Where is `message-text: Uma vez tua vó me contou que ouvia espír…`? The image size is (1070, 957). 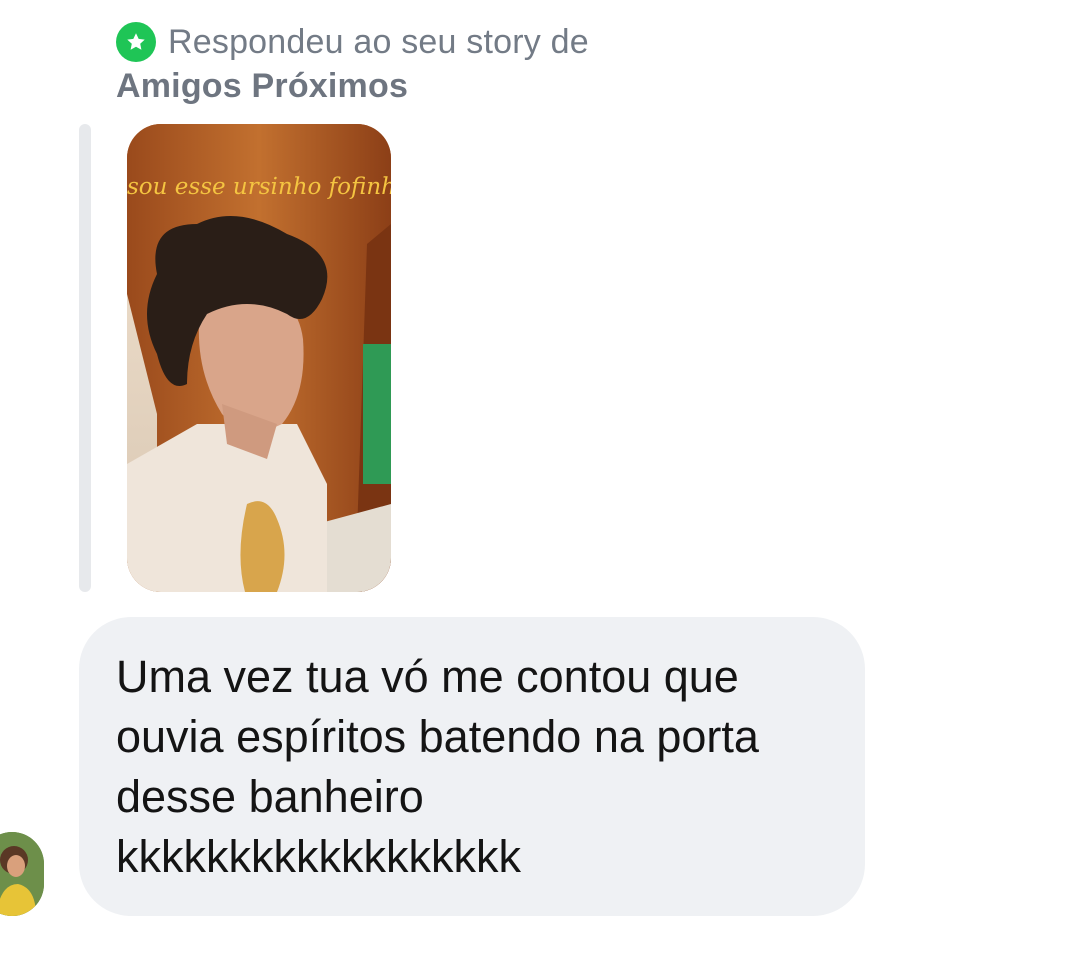 message-text: Uma vez tua vó me contou que ouvia espír… is located at coordinates (437, 766).